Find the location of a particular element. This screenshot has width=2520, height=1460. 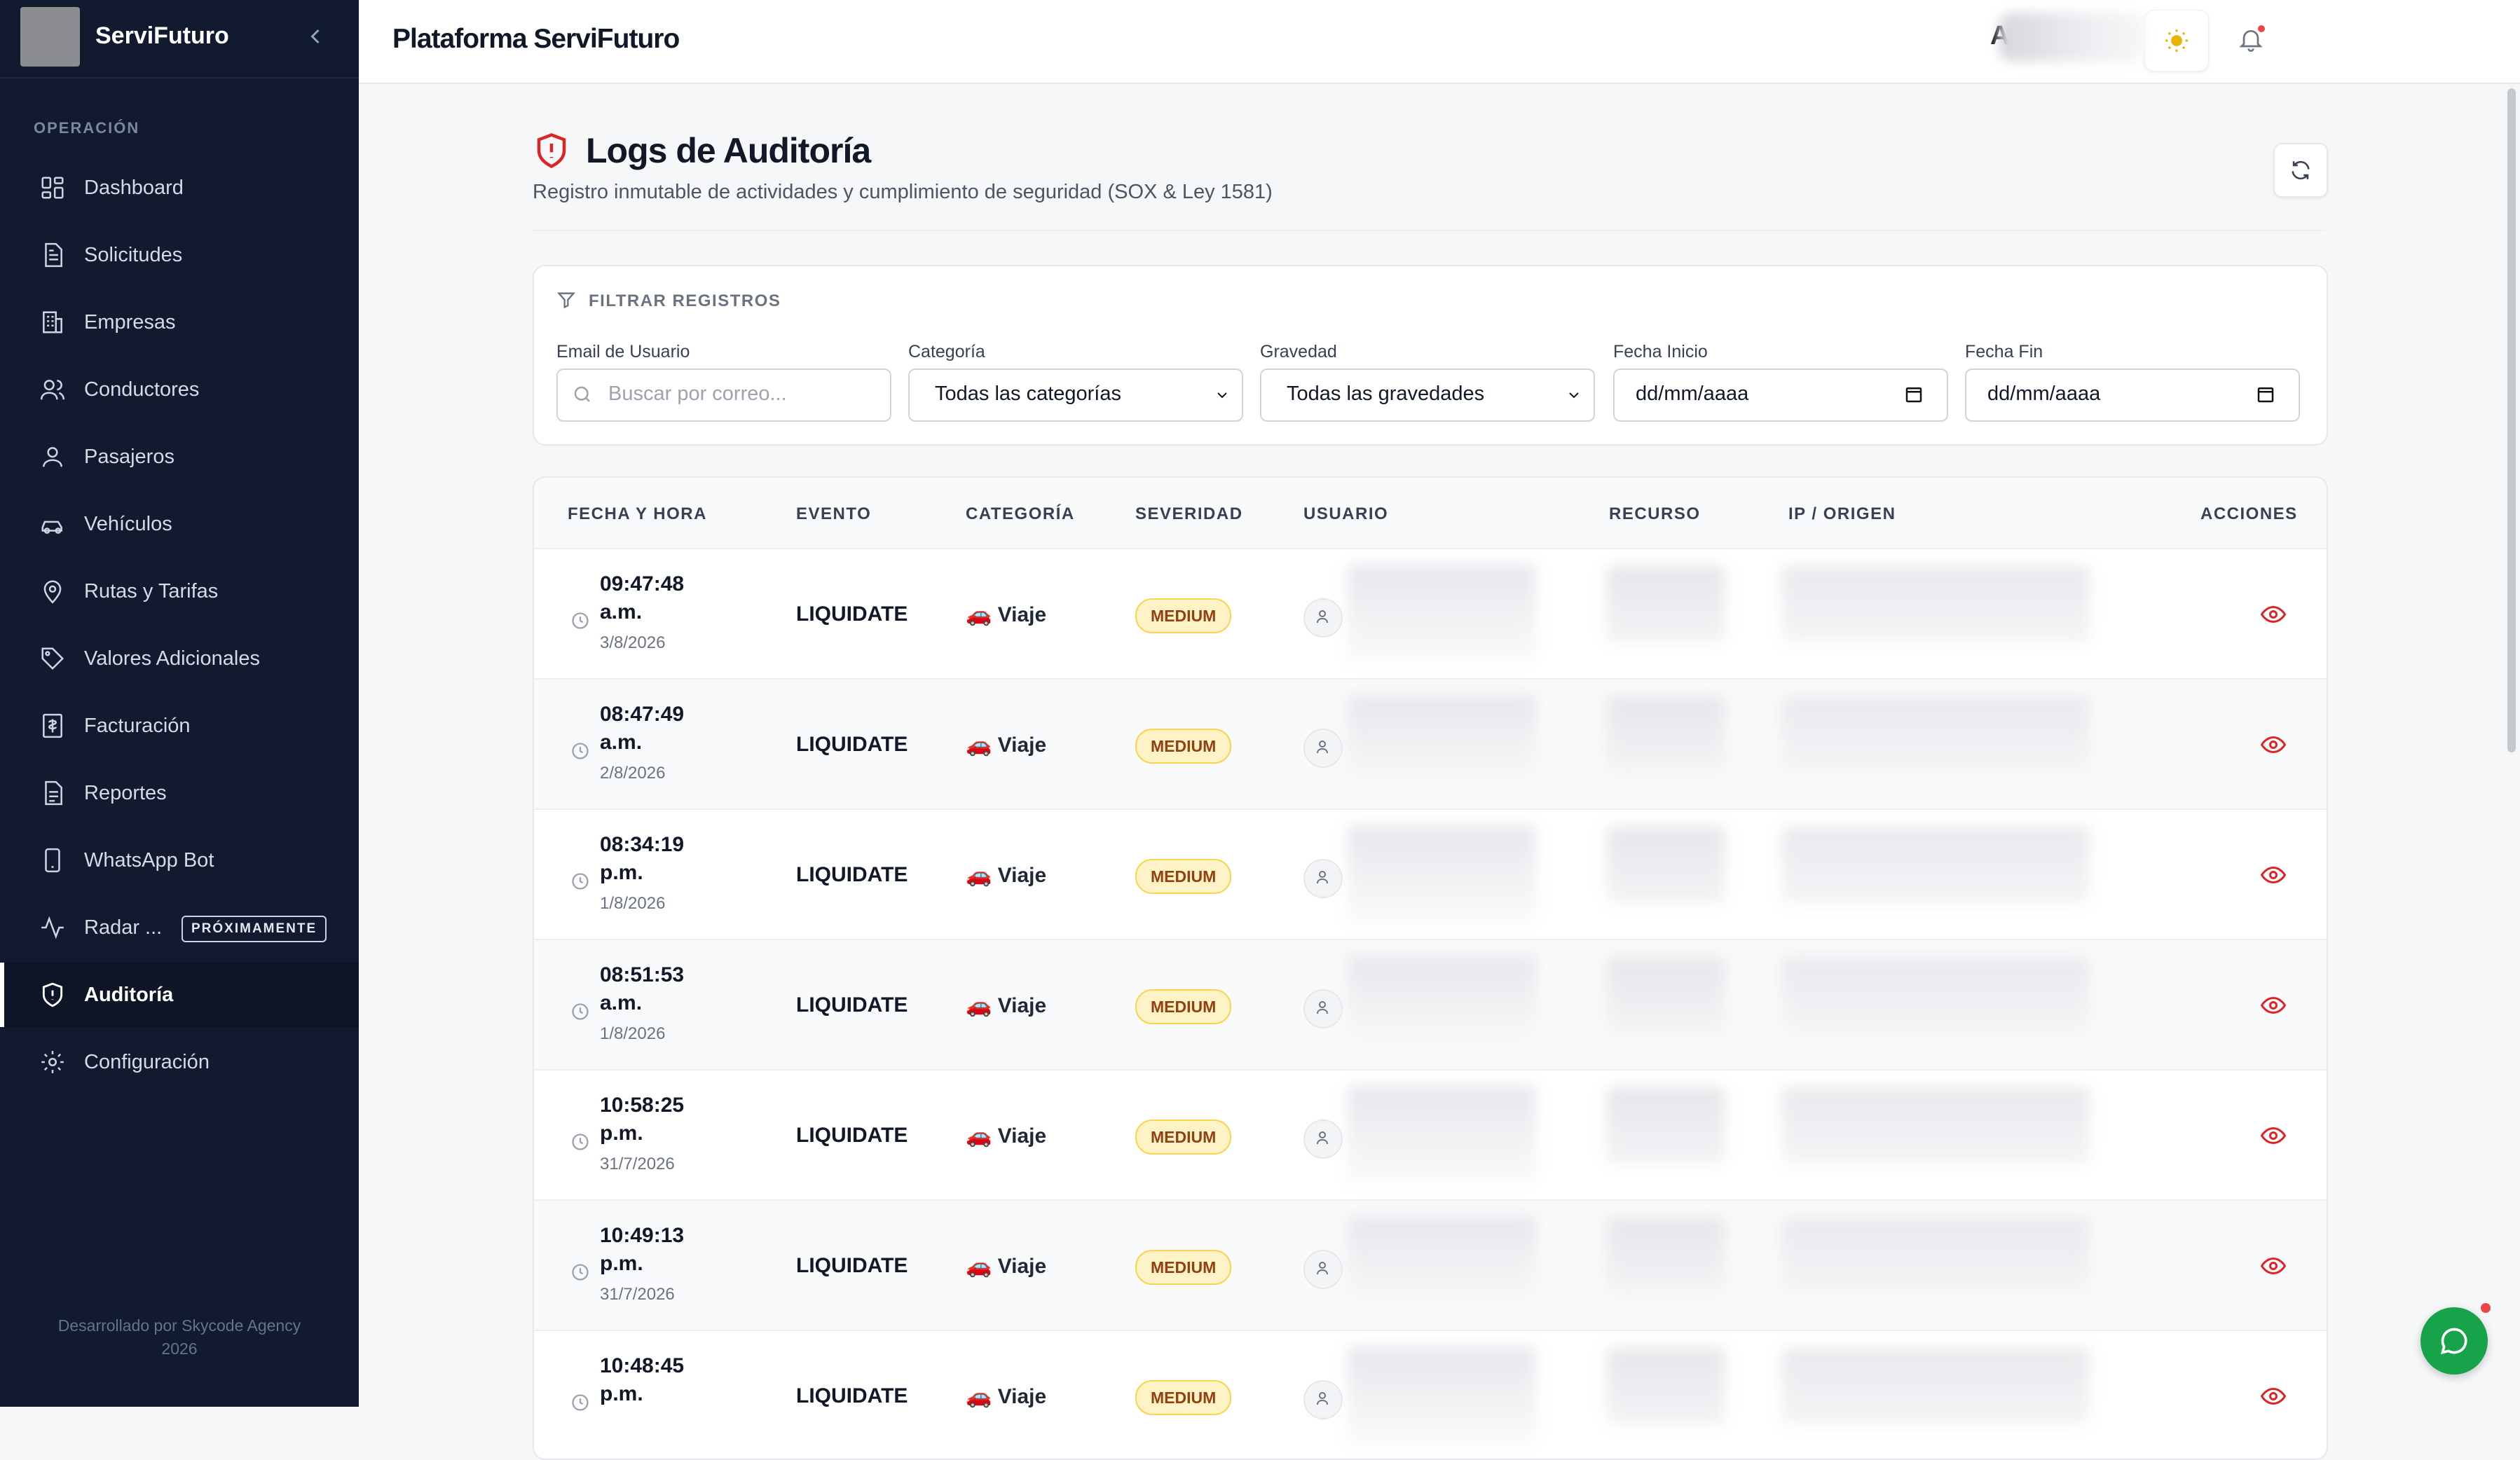

sidebar-item-label: Pasajeros is located at coordinates (129, 457).